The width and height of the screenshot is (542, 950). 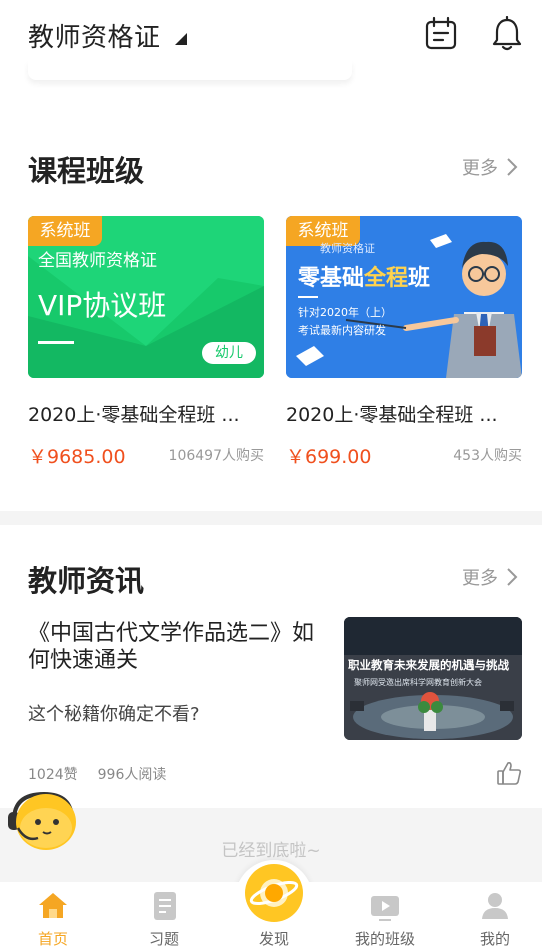 What do you see at coordinates (345, 312) in the screenshot?
I see `thumb-caption: 针对2020年（上）` at bounding box center [345, 312].